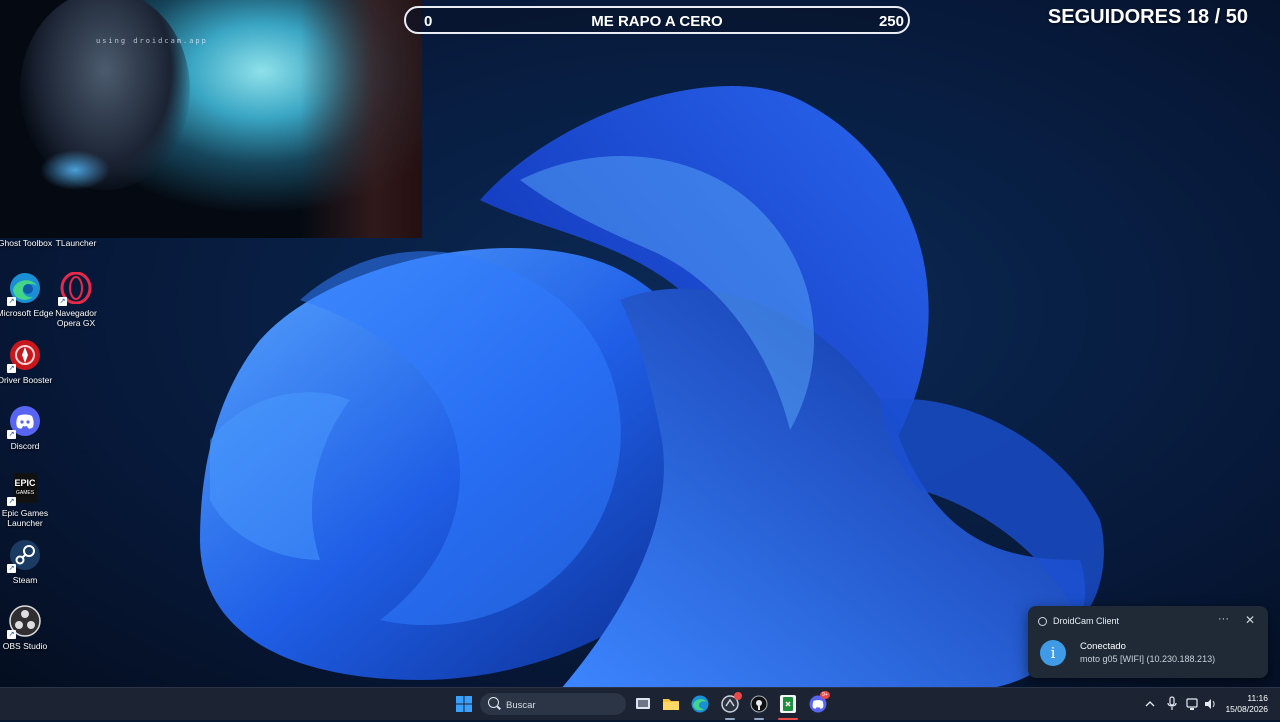 The image size is (1280, 722). Describe the element at coordinates (211, 119) in the screenshot. I see `webcam-feed: using droidcam.app` at that location.